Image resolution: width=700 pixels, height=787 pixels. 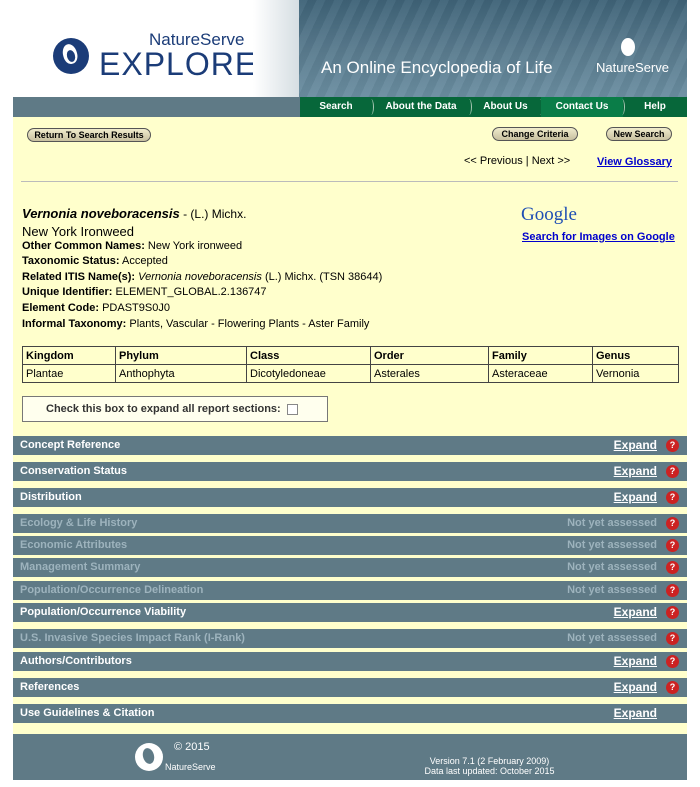 I want to click on species-title: Vernonia noveboracensis - (L.) Michx., so click(x=232, y=215).